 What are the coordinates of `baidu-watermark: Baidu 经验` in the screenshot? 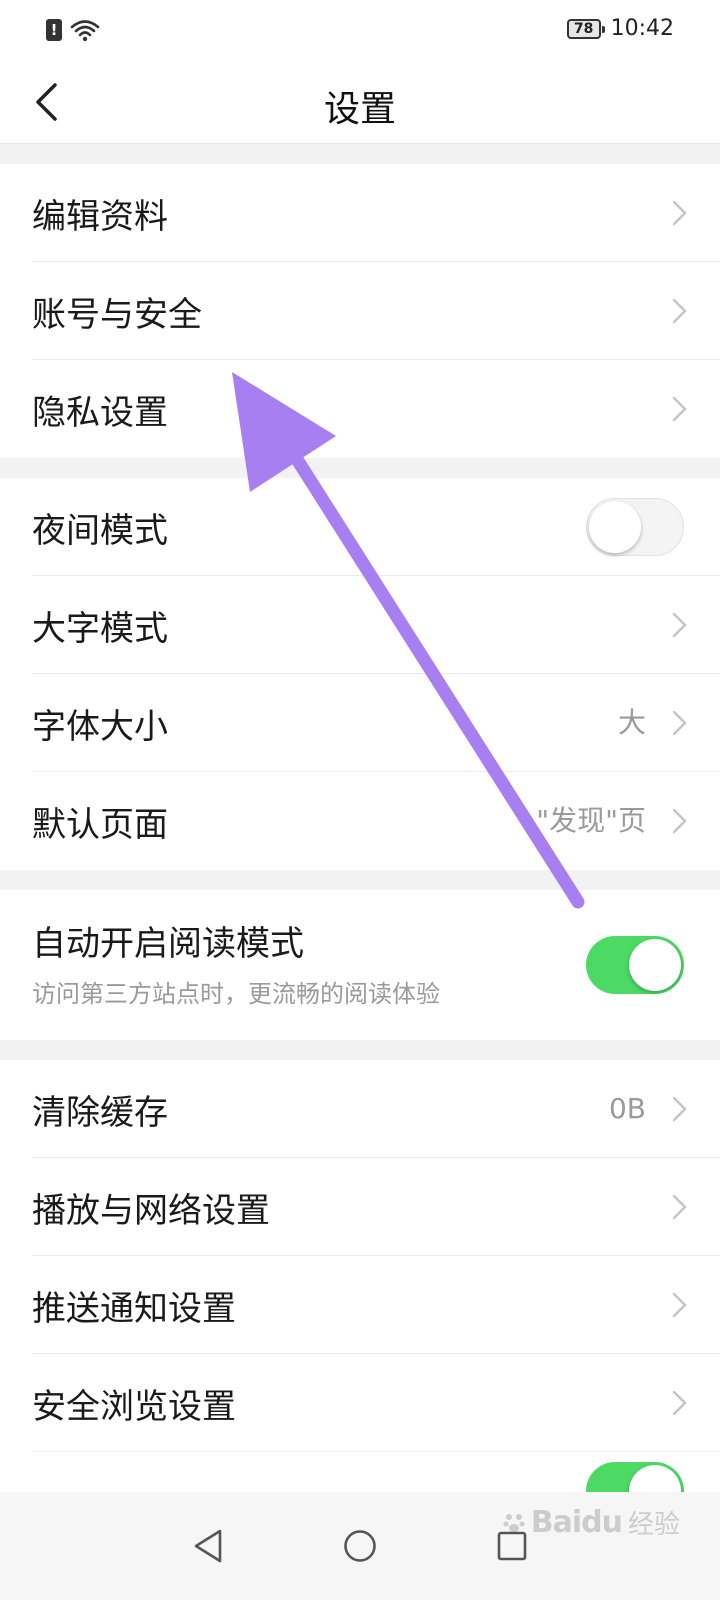 It's located at (591, 1522).